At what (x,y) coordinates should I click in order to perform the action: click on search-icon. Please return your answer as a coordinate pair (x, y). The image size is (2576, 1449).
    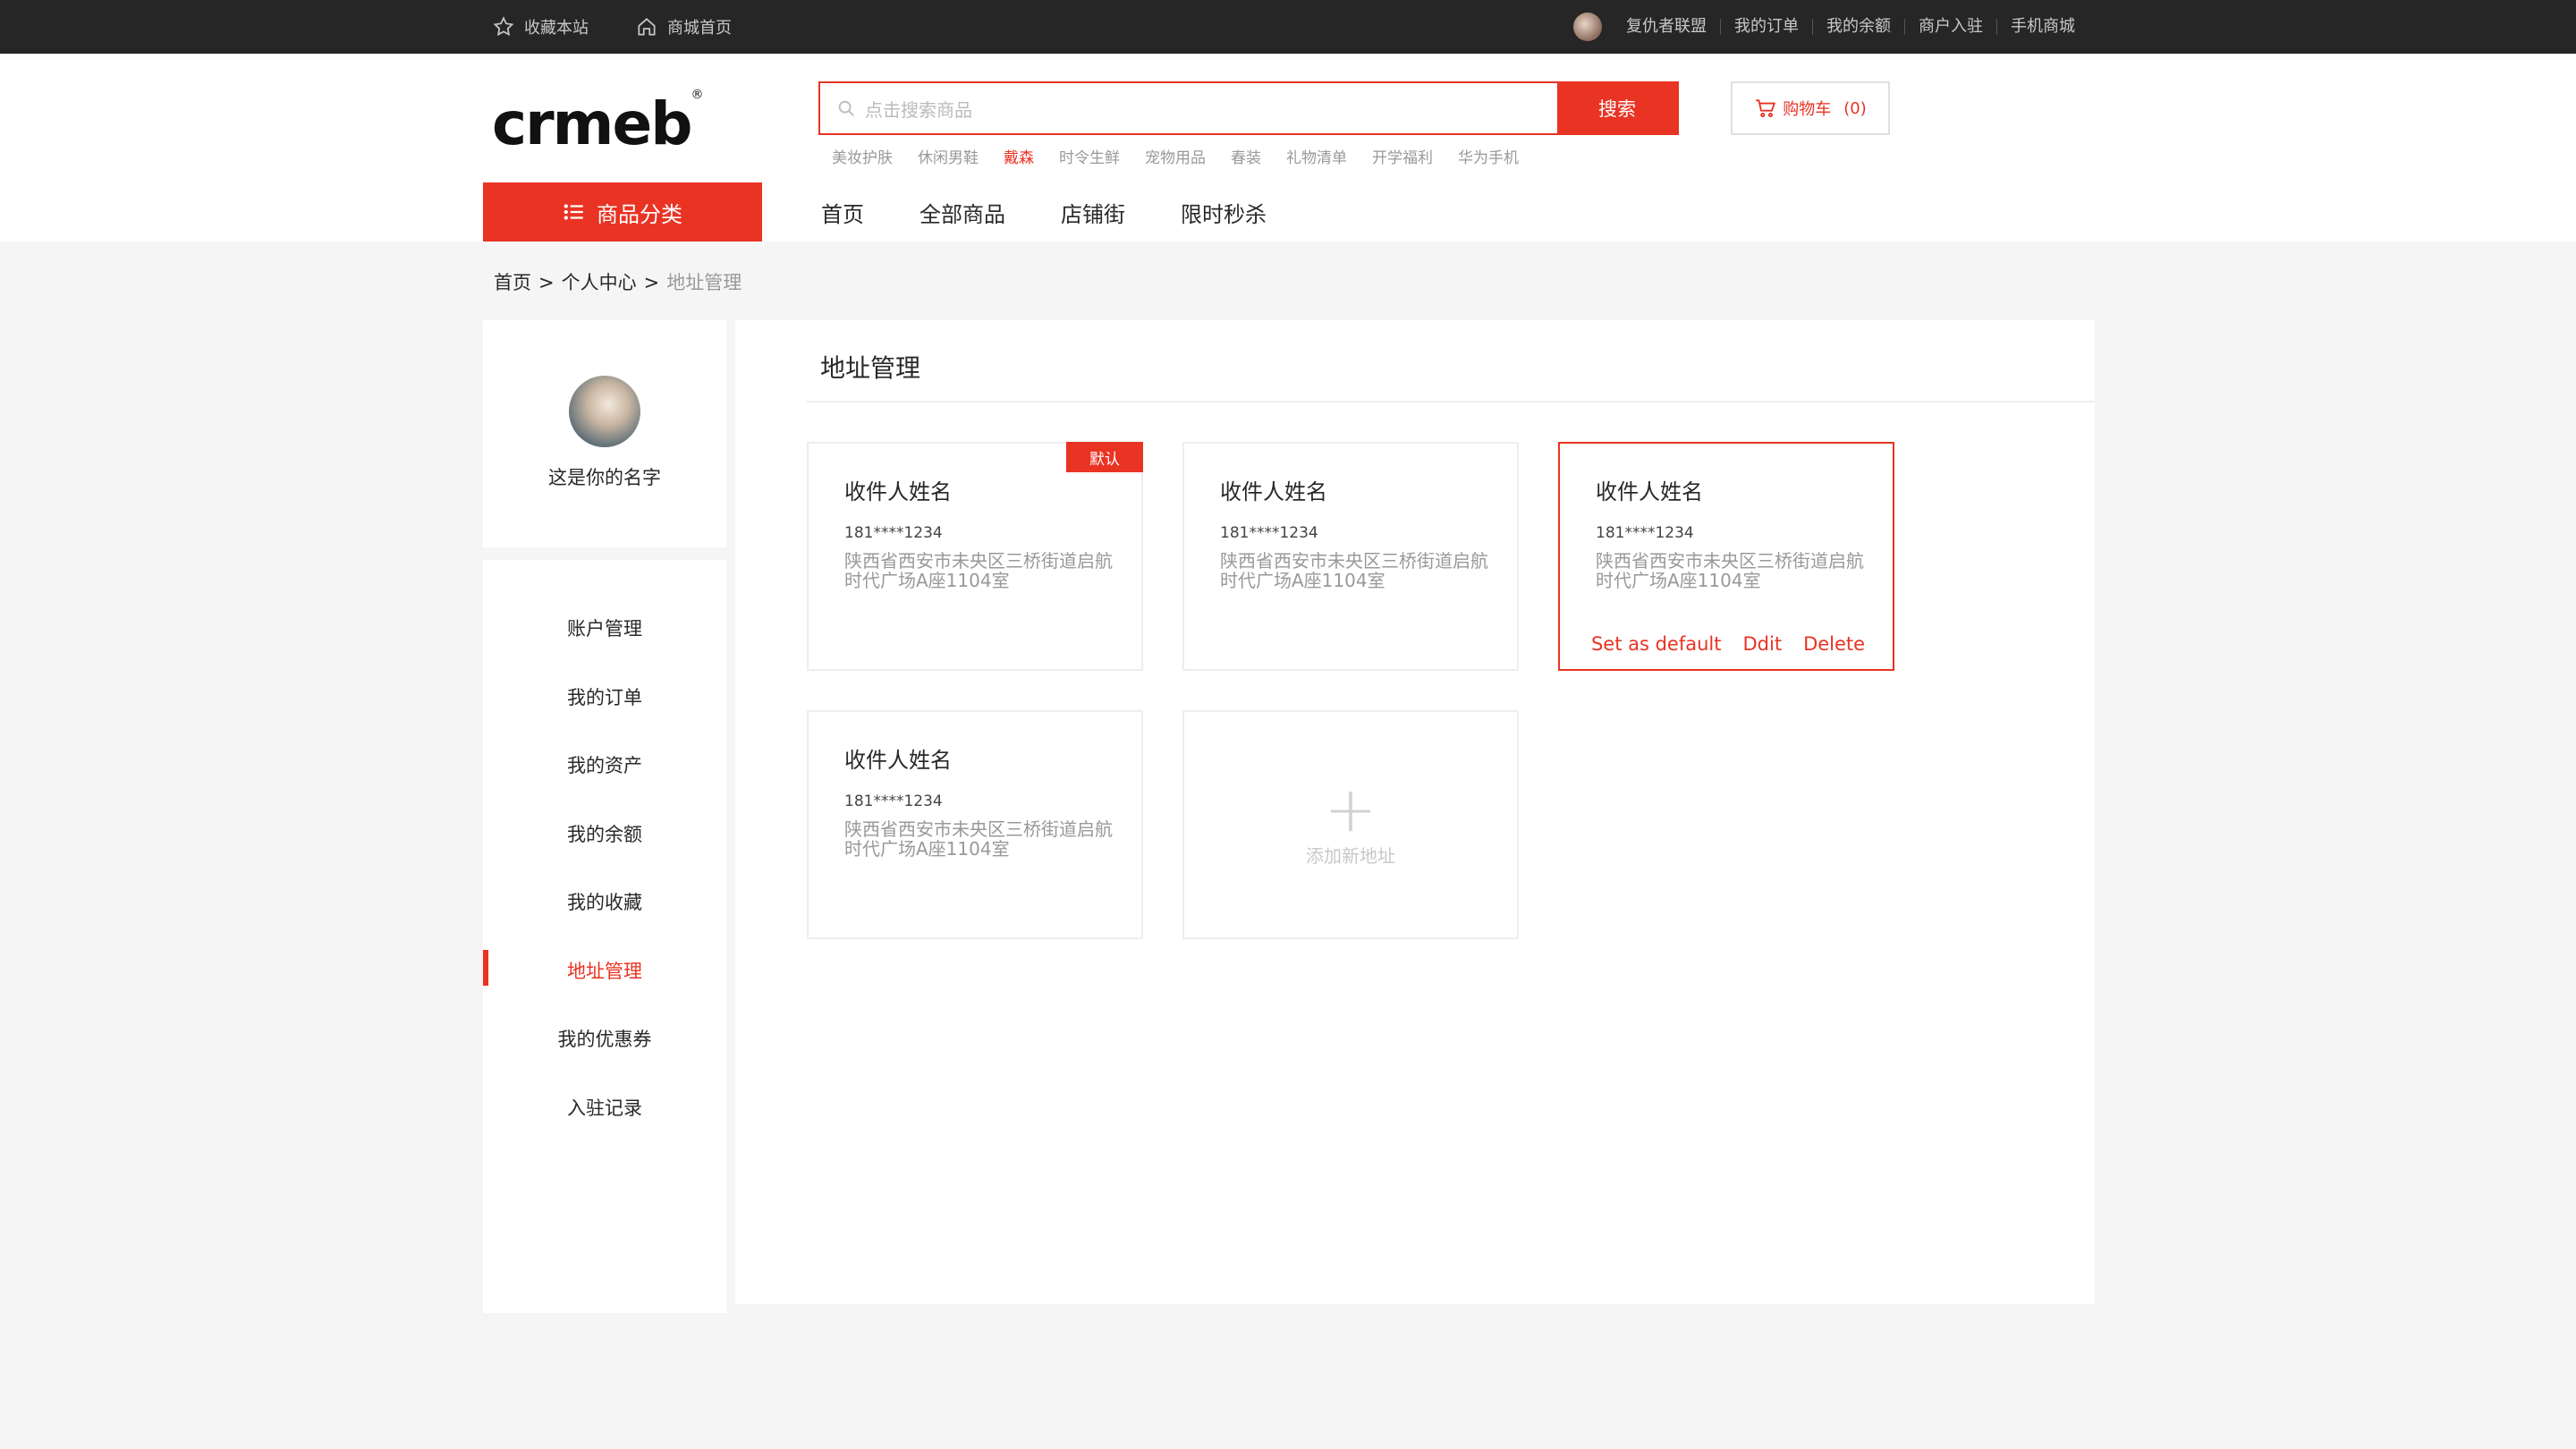
    Looking at the image, I should click on (846, 108).